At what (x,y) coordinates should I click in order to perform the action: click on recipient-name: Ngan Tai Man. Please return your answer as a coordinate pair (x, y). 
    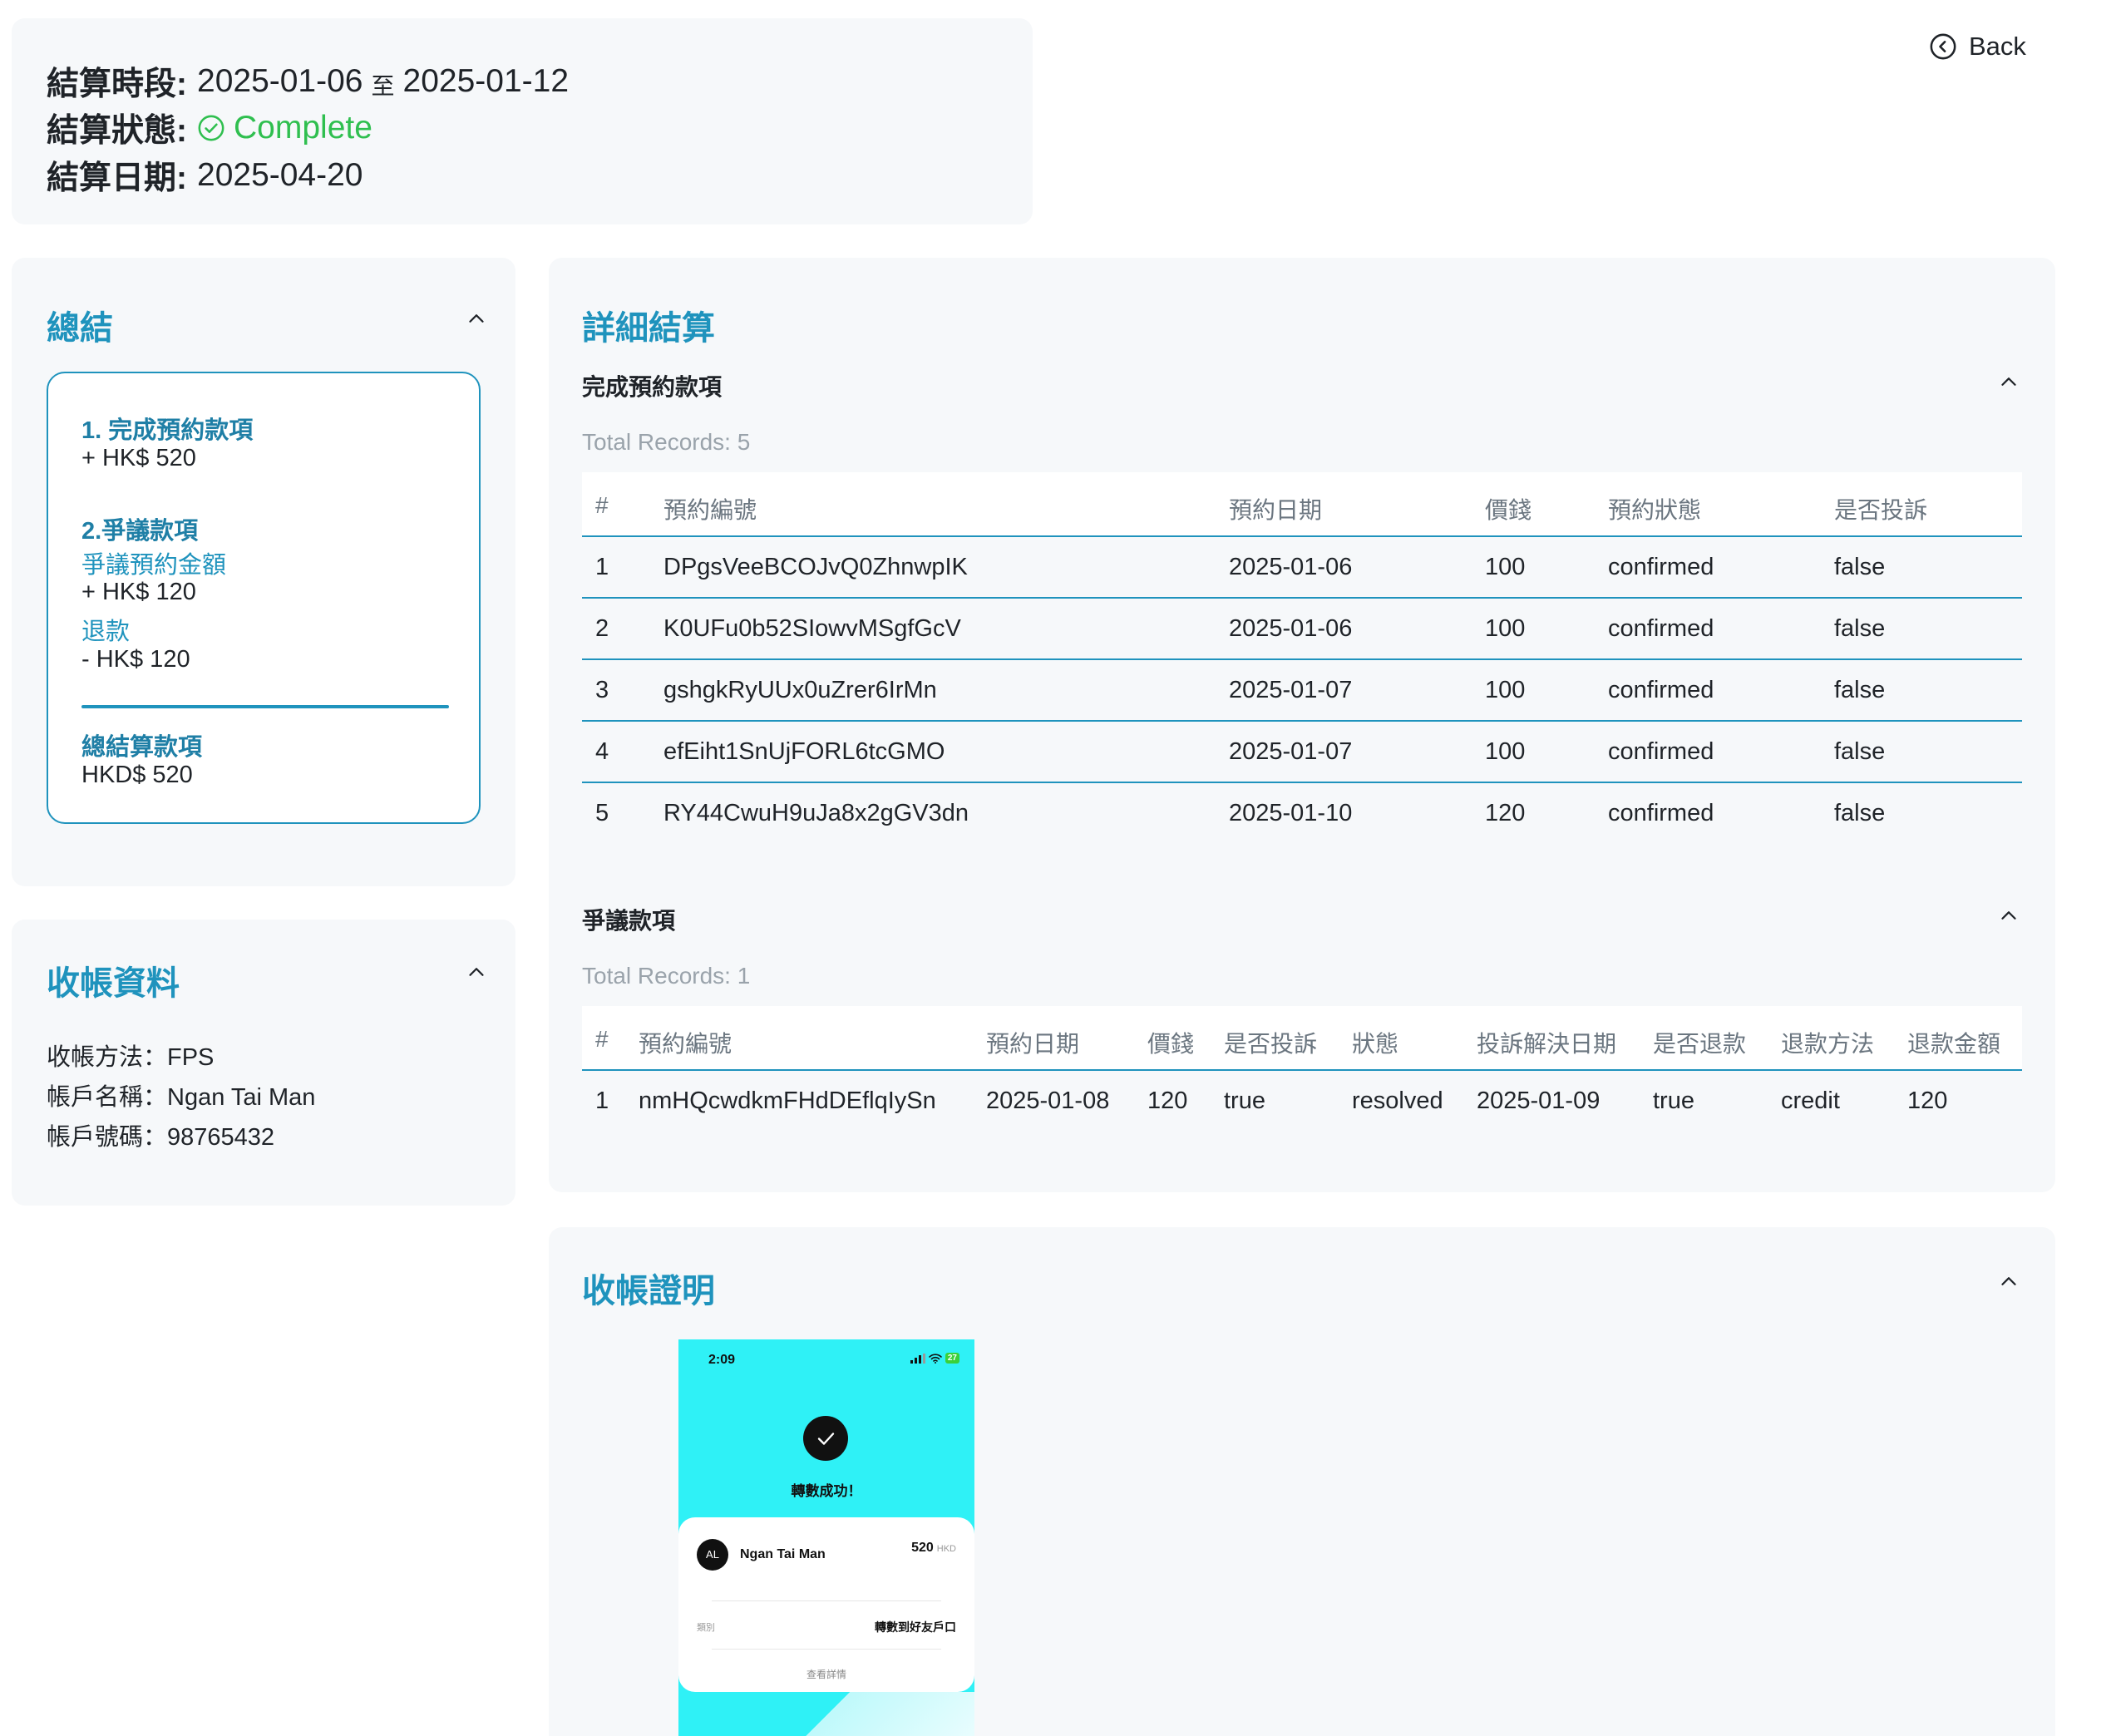
    Looking at the image, I should click on (783, 1554).